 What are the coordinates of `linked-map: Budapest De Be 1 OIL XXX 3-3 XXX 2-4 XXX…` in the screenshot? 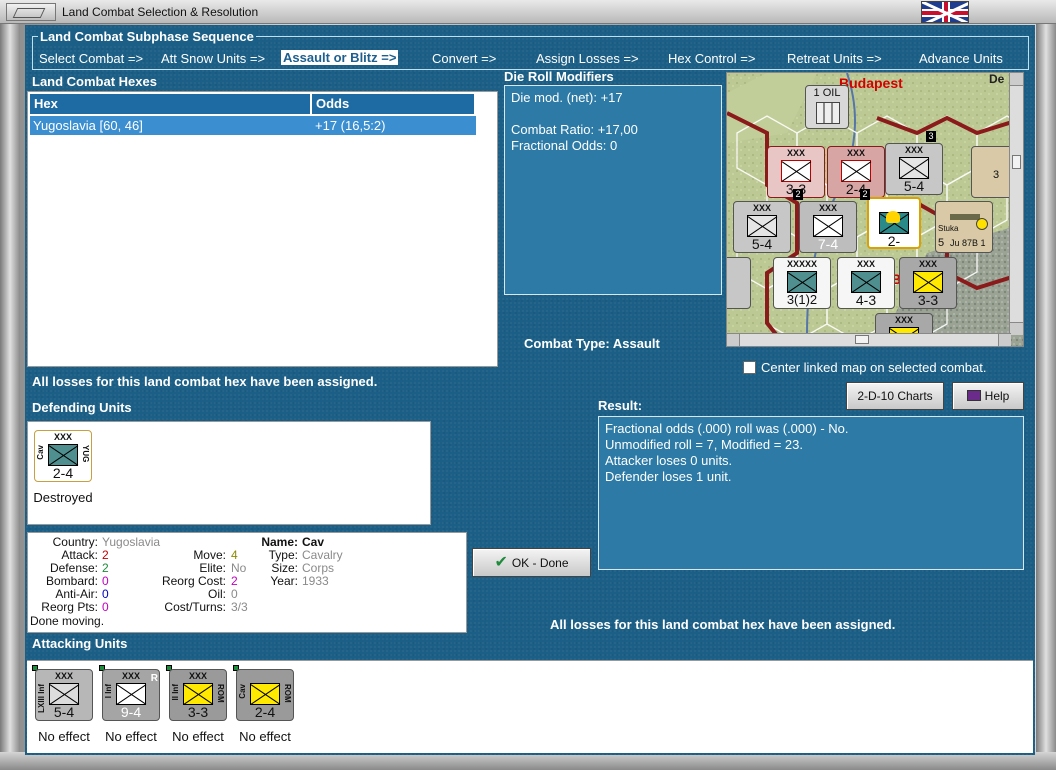 It's located at (875, 209).